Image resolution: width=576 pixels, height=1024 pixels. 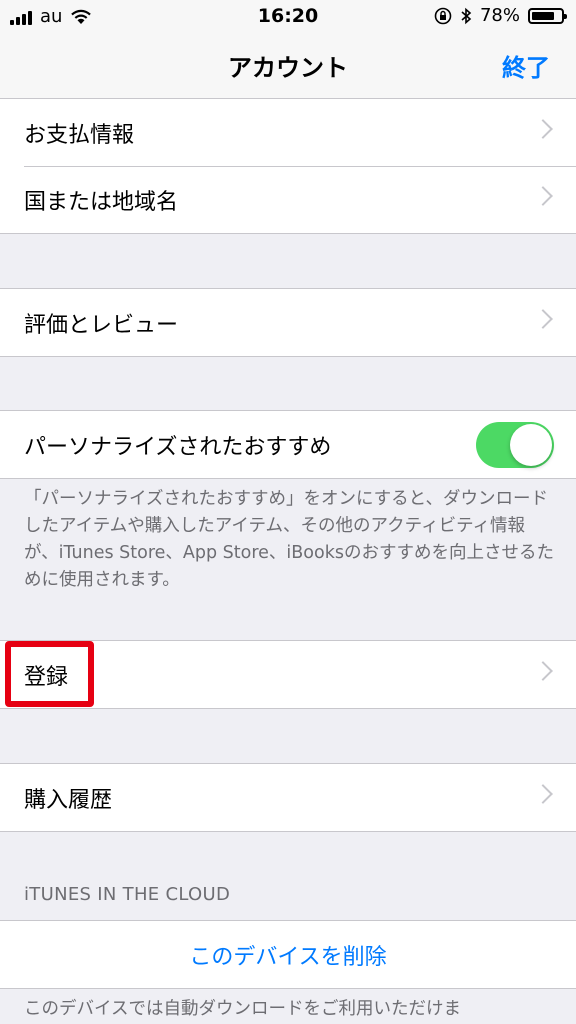 What do you see at coordinates (526, 65) in the screenshot?
I see `done-button: 終了` at bounding box center [526, 65].